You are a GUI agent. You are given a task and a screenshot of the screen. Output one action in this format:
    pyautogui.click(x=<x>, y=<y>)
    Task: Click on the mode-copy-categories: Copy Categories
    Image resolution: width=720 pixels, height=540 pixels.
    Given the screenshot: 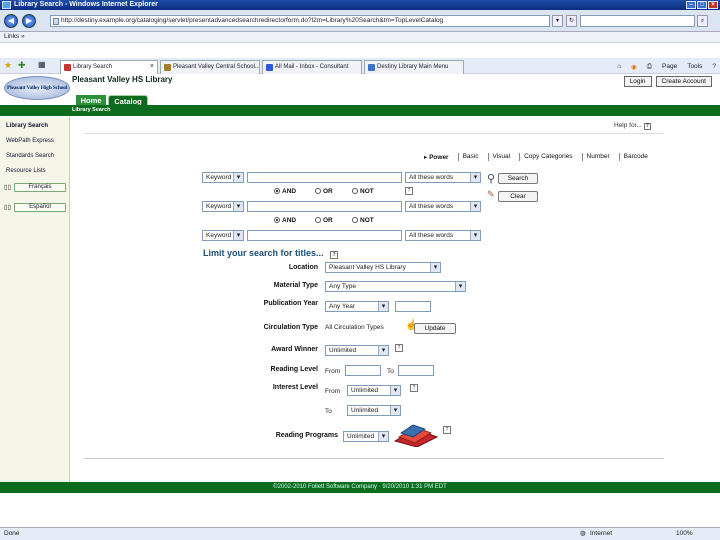 What is the action you would take?
    pyautogui.click(x=546, y=157)
    